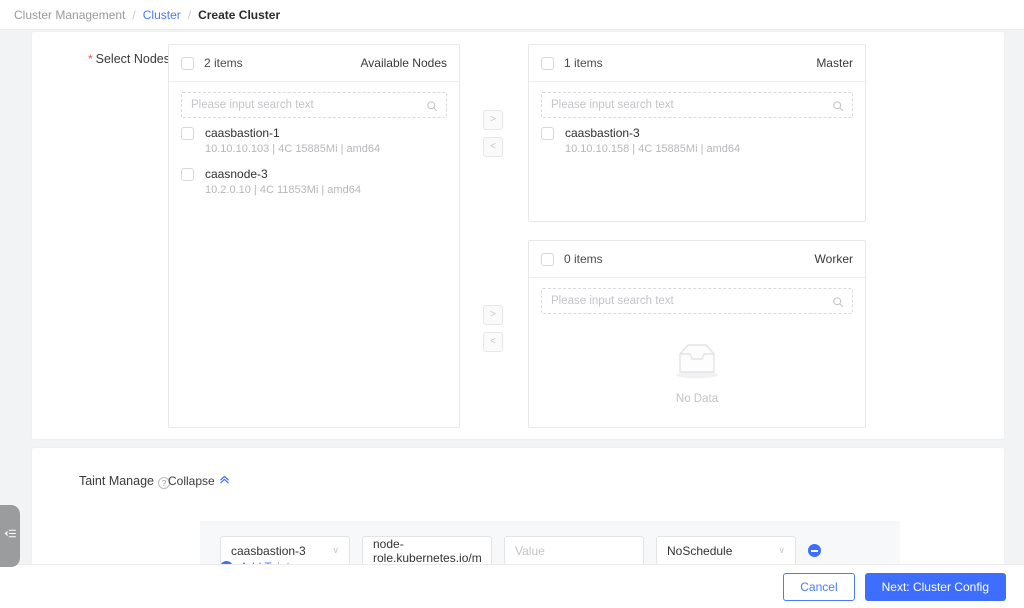  What do you see at coordinates (242, 133) in the screenshot?
I see `node-name: caasbastion-1` at bounding box center [242, 133].